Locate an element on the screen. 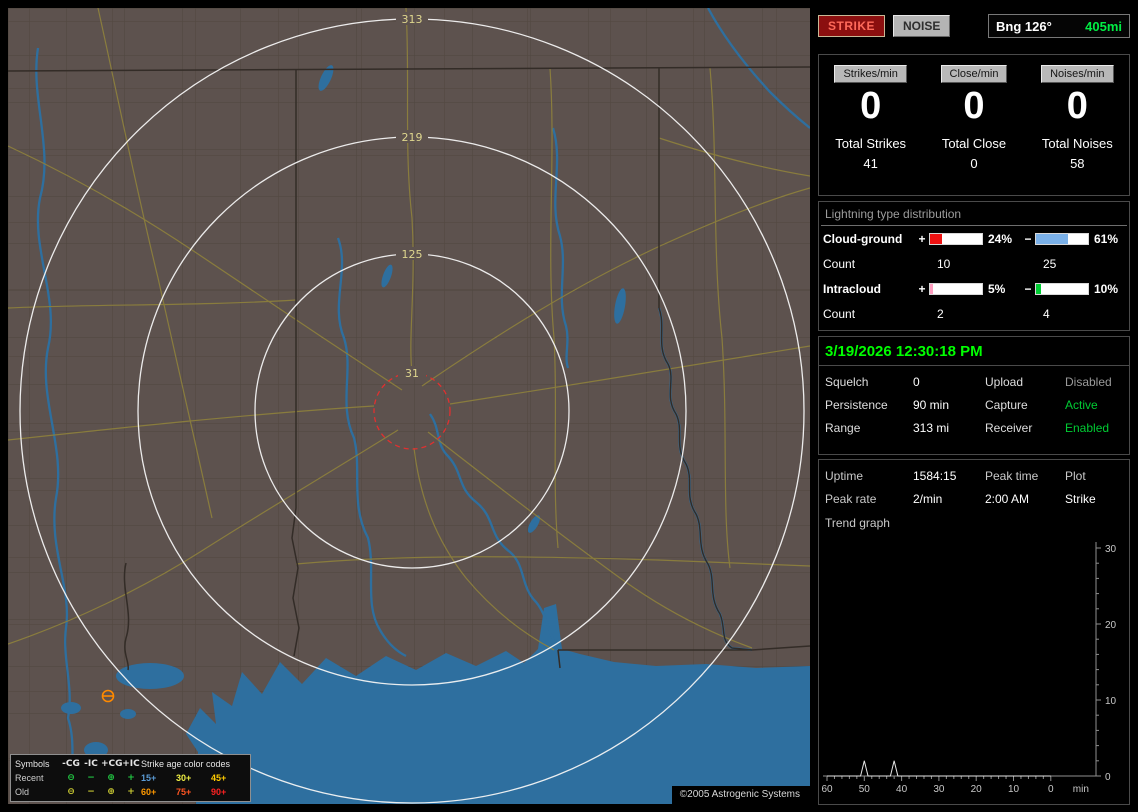 The width and height of the screenshot is (1138, 812). trend-graph-label: Trend graph is located at coordinates (857, 523).